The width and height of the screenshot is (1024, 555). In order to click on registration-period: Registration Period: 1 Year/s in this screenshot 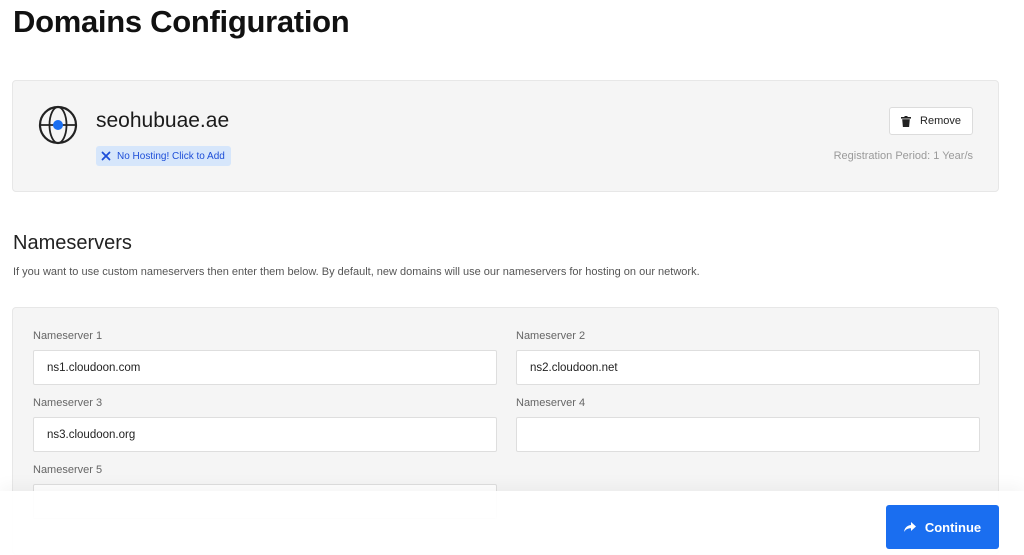, I will do `click(903, 156)`.